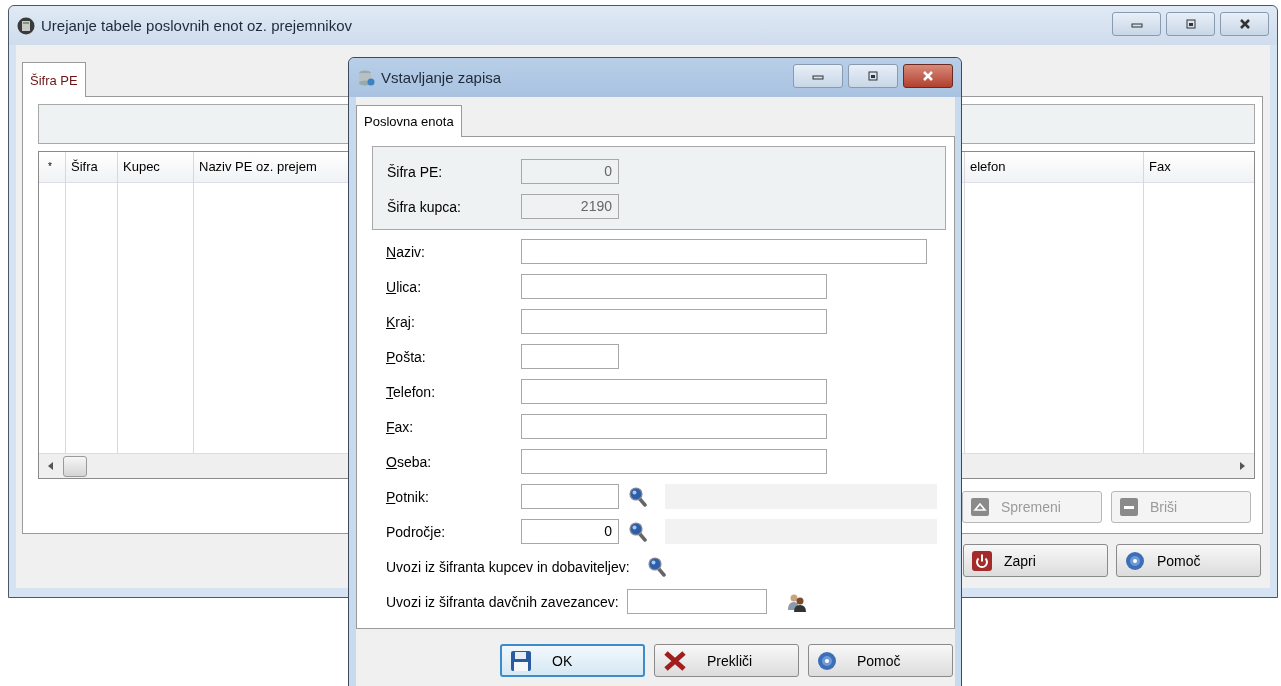 This screenshot has width=1281, height=686. What do you see at coordinates (406, 356) in the screenshot?
I see `field-label: Pošta:` at bounding box center [406, 356].